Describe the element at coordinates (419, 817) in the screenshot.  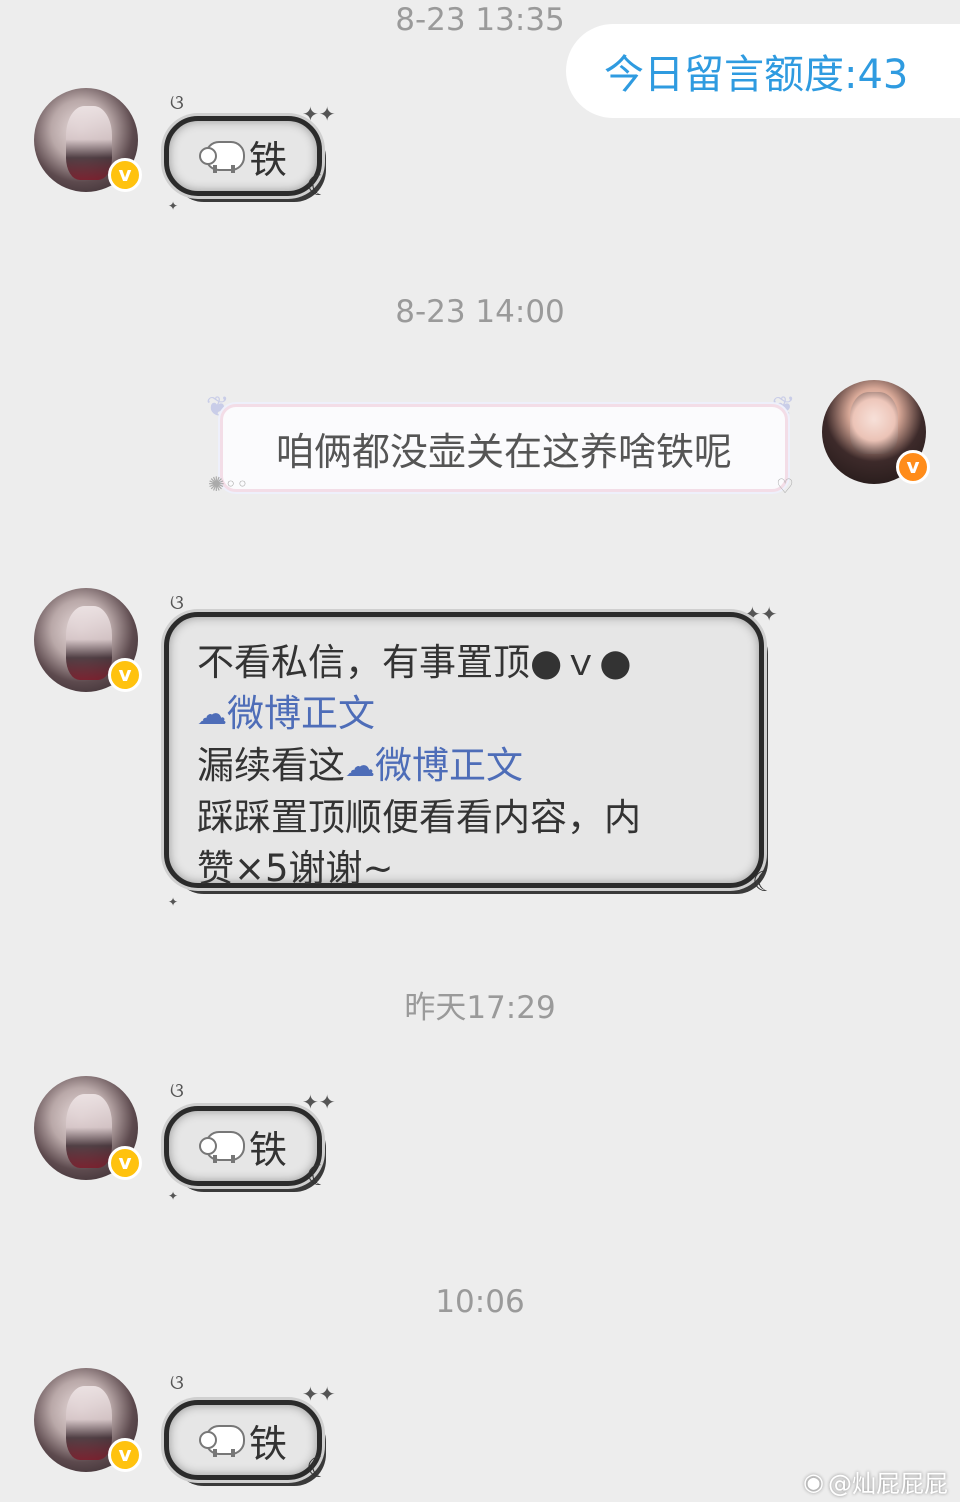
I see `message-line: 踩踩置顶顺便看看内容，内` at that location.